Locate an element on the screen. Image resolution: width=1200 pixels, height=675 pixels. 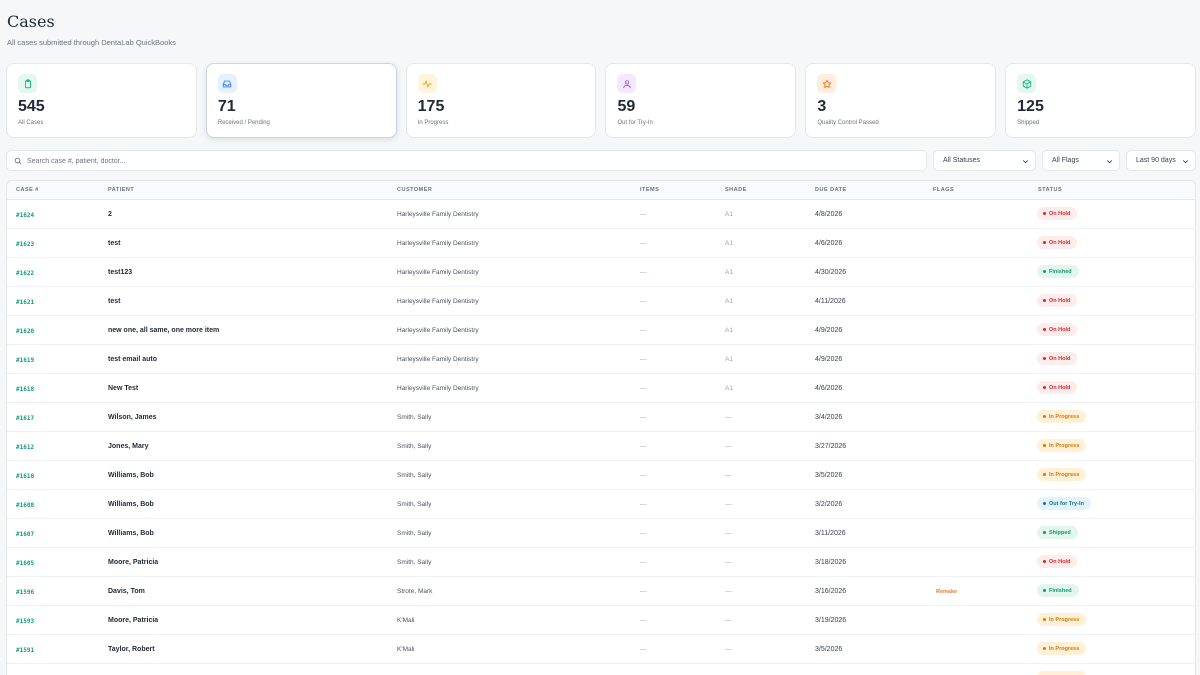
due-date: 3/16/2026 is located at coordinates (831, 591).